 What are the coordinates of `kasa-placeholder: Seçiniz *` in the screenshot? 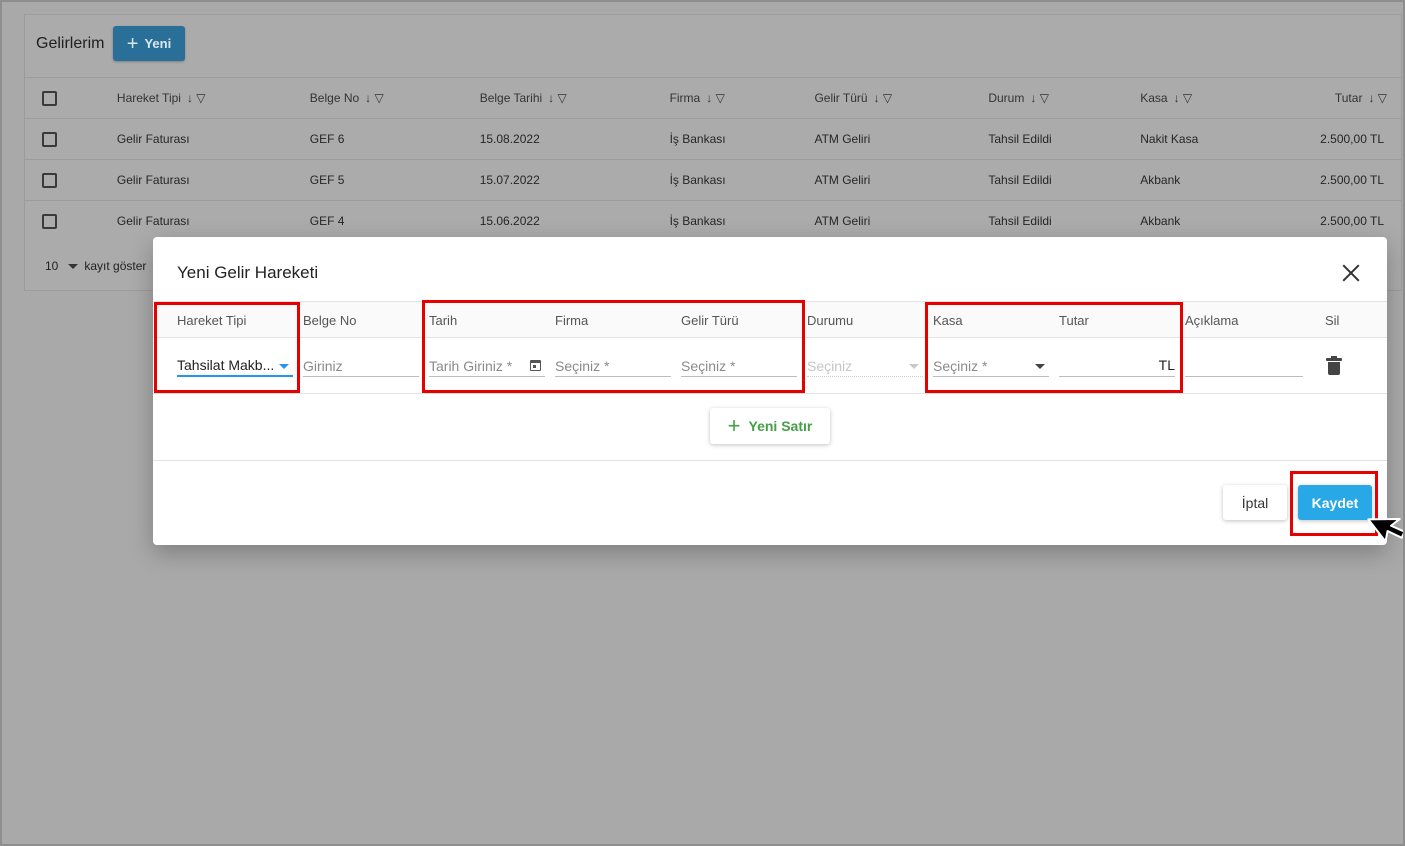 It's located at (960, 365).